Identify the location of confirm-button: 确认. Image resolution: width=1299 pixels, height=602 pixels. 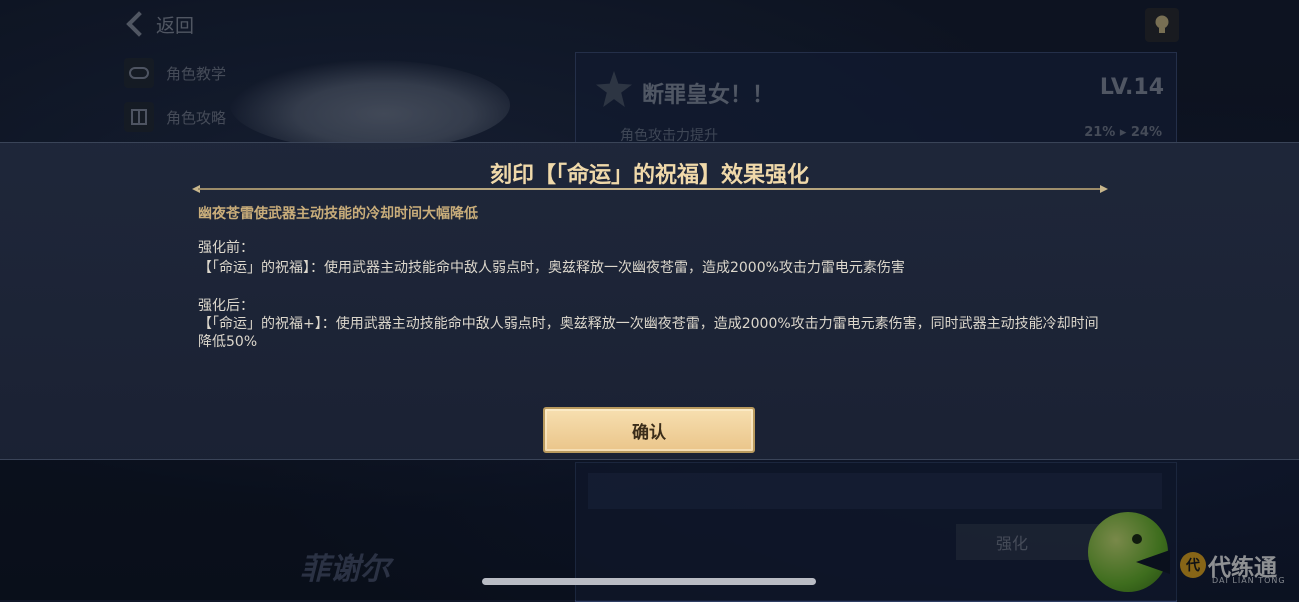
(649, 430).